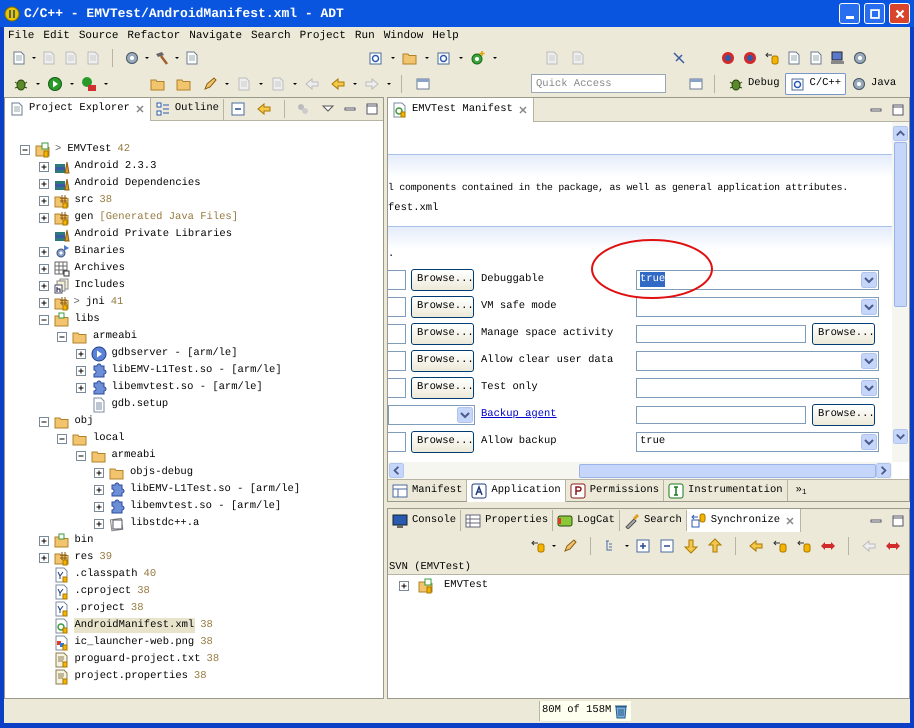  I want to click on tree-item: libEMV-L1Test.so - [arm/le], so click(215, 490).